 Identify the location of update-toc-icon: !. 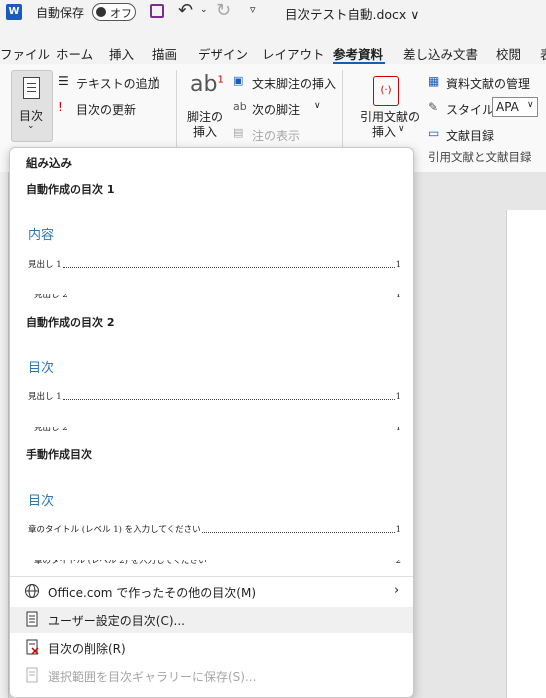
(60, 107).